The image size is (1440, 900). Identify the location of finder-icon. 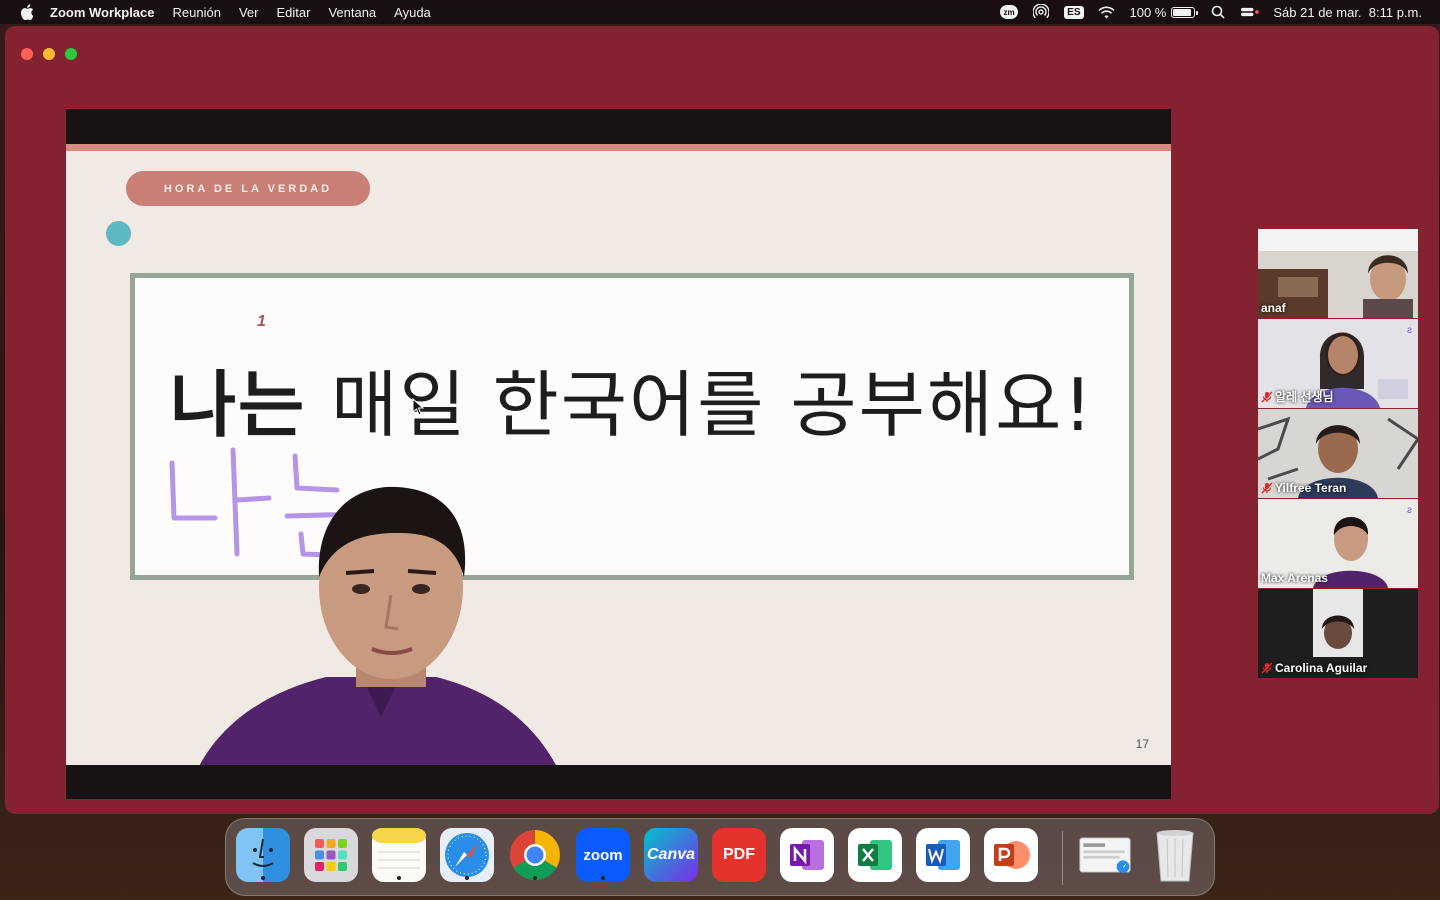
(263, 855).